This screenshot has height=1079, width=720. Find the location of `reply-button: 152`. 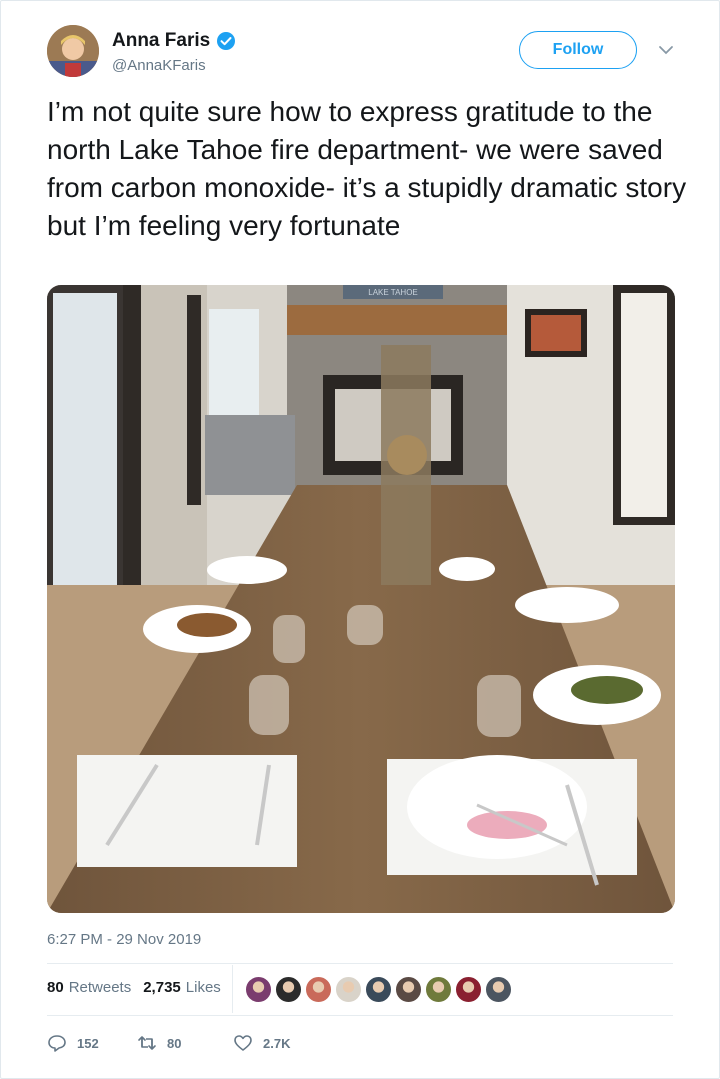

reply-button: 152 is located at coordinates (92, 1043).